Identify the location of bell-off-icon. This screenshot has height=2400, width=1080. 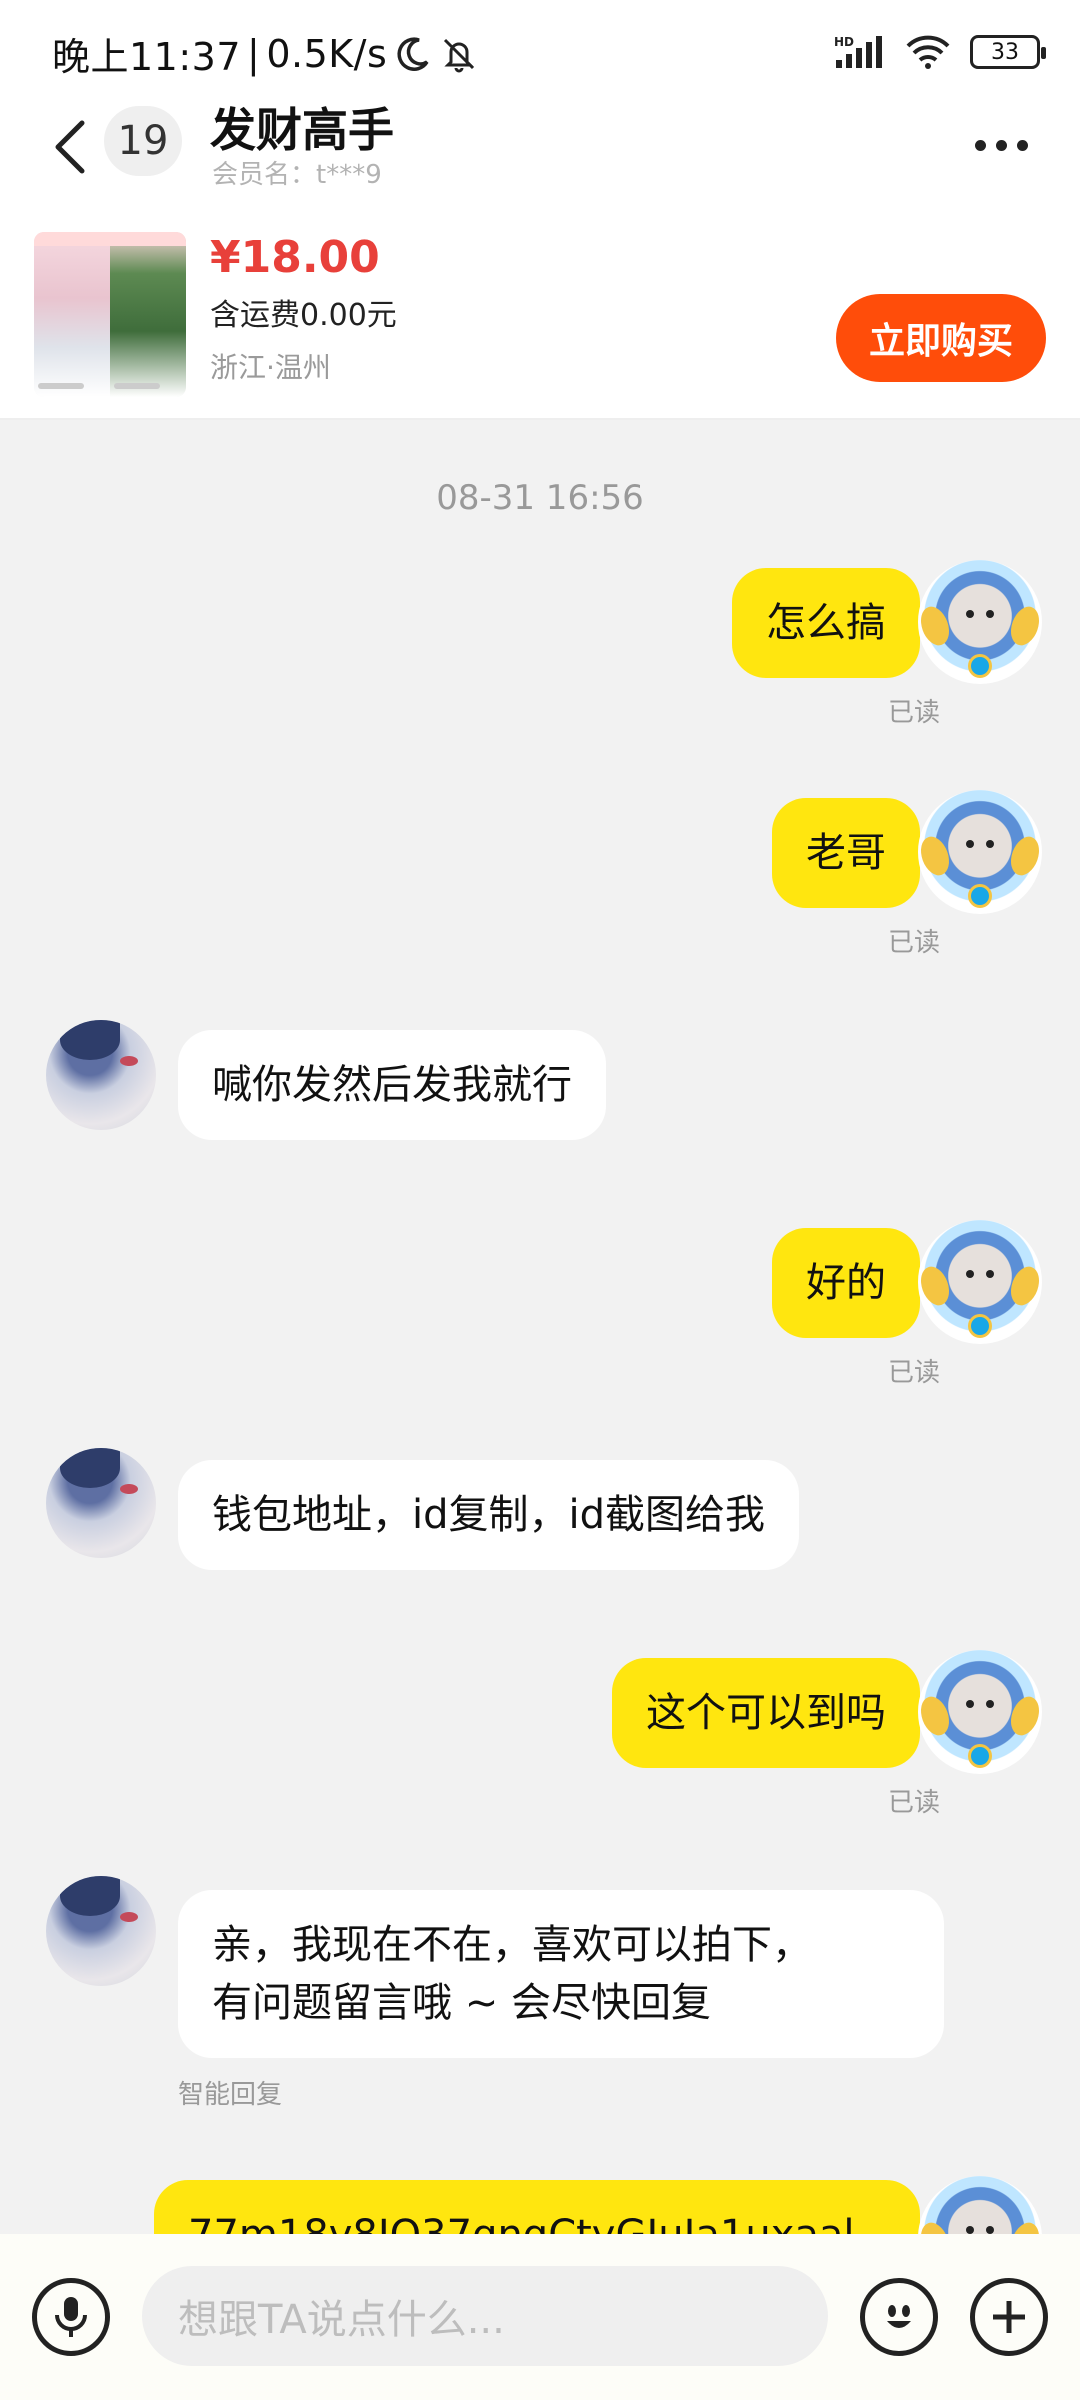
(459, 55).